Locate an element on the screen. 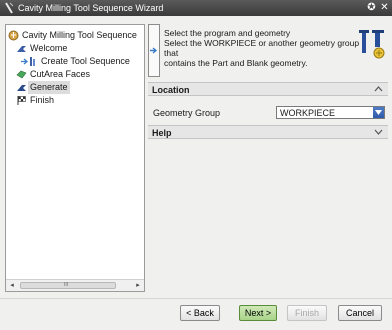 This screenshot has width=392, height=330. window-title: Cavity Milling Tool Sequence Wizard is located at coordinates (91, 8).